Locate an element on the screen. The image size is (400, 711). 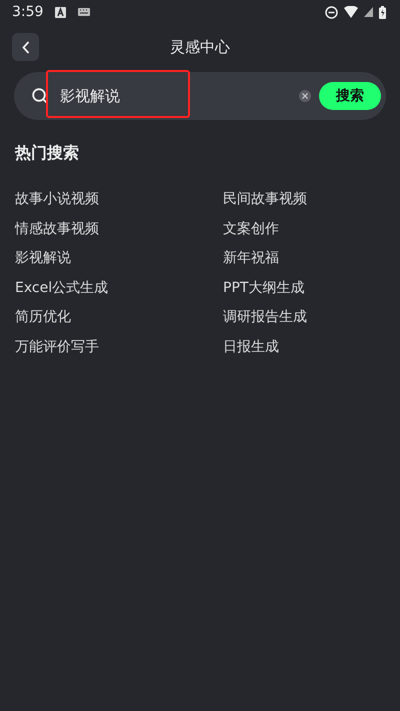
hot-search-link: 新年祝福 is located at coordinates (304, 258).